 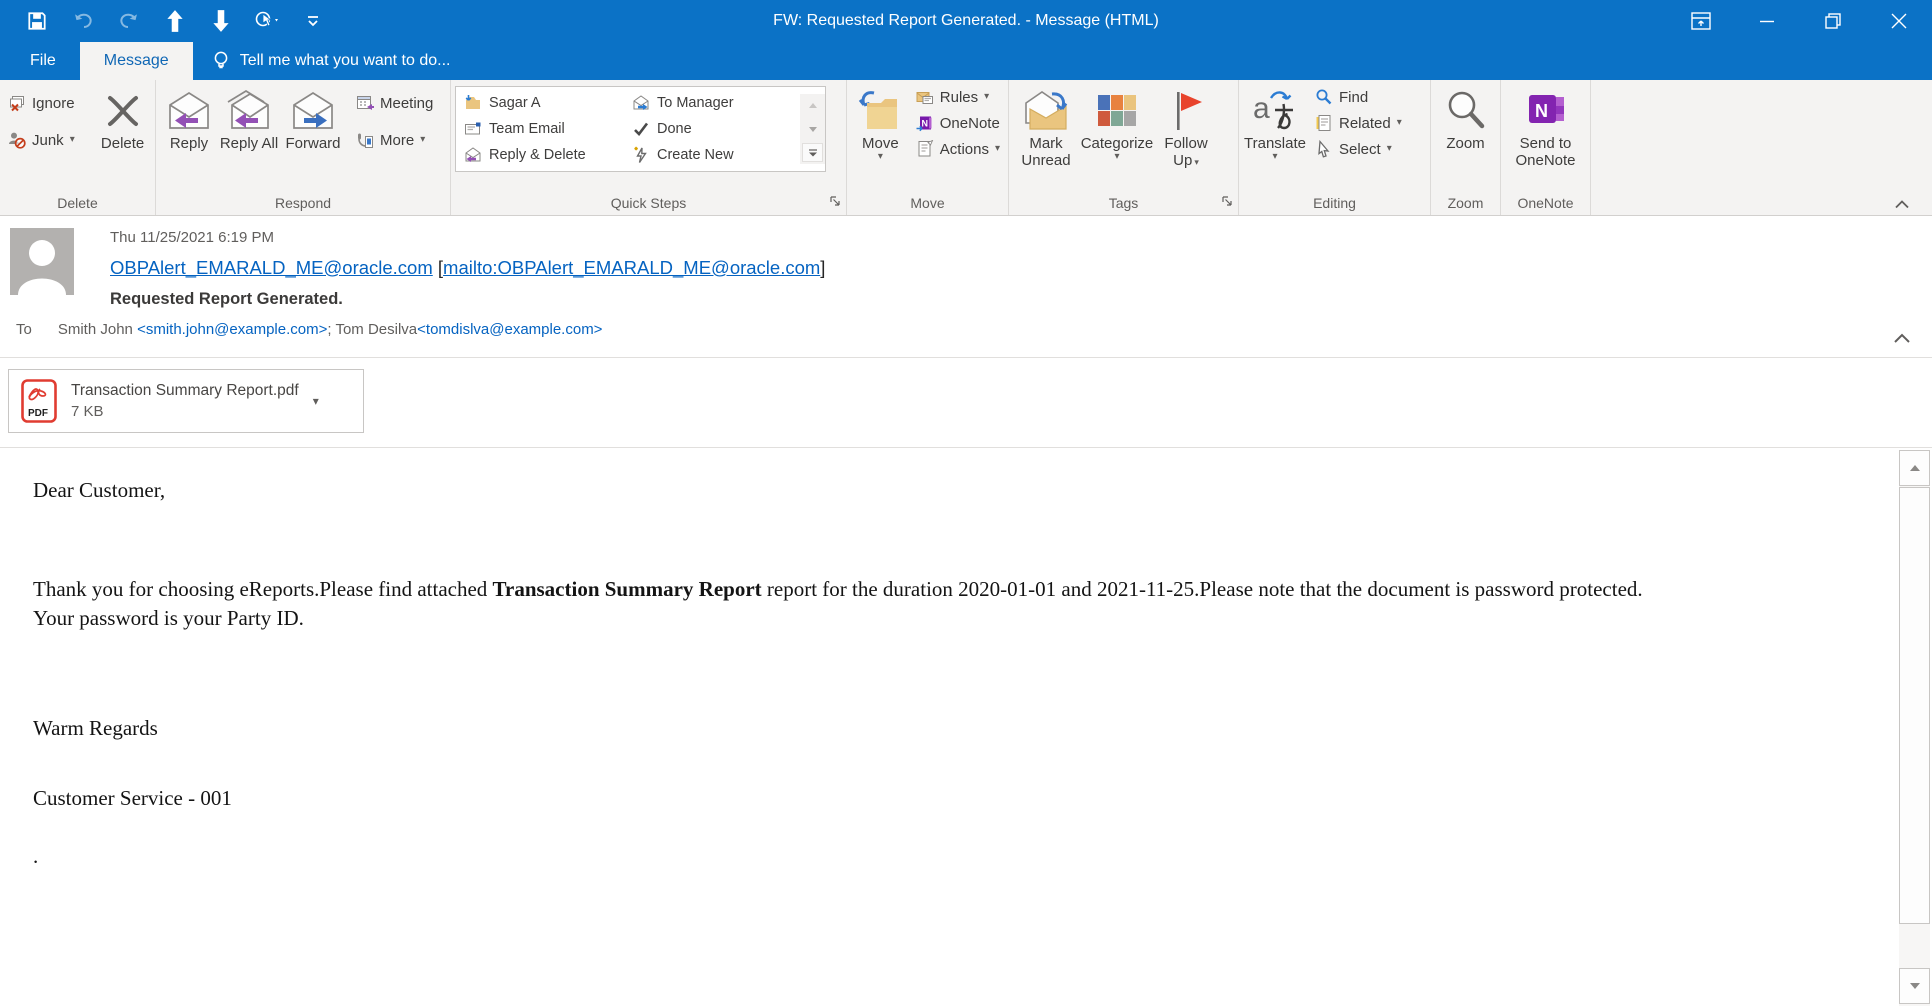 What do you see at coordinates (835, 201) in the screenshot?
I see `quick-steps-dialog-launcher` at bounding box center [835, 201].